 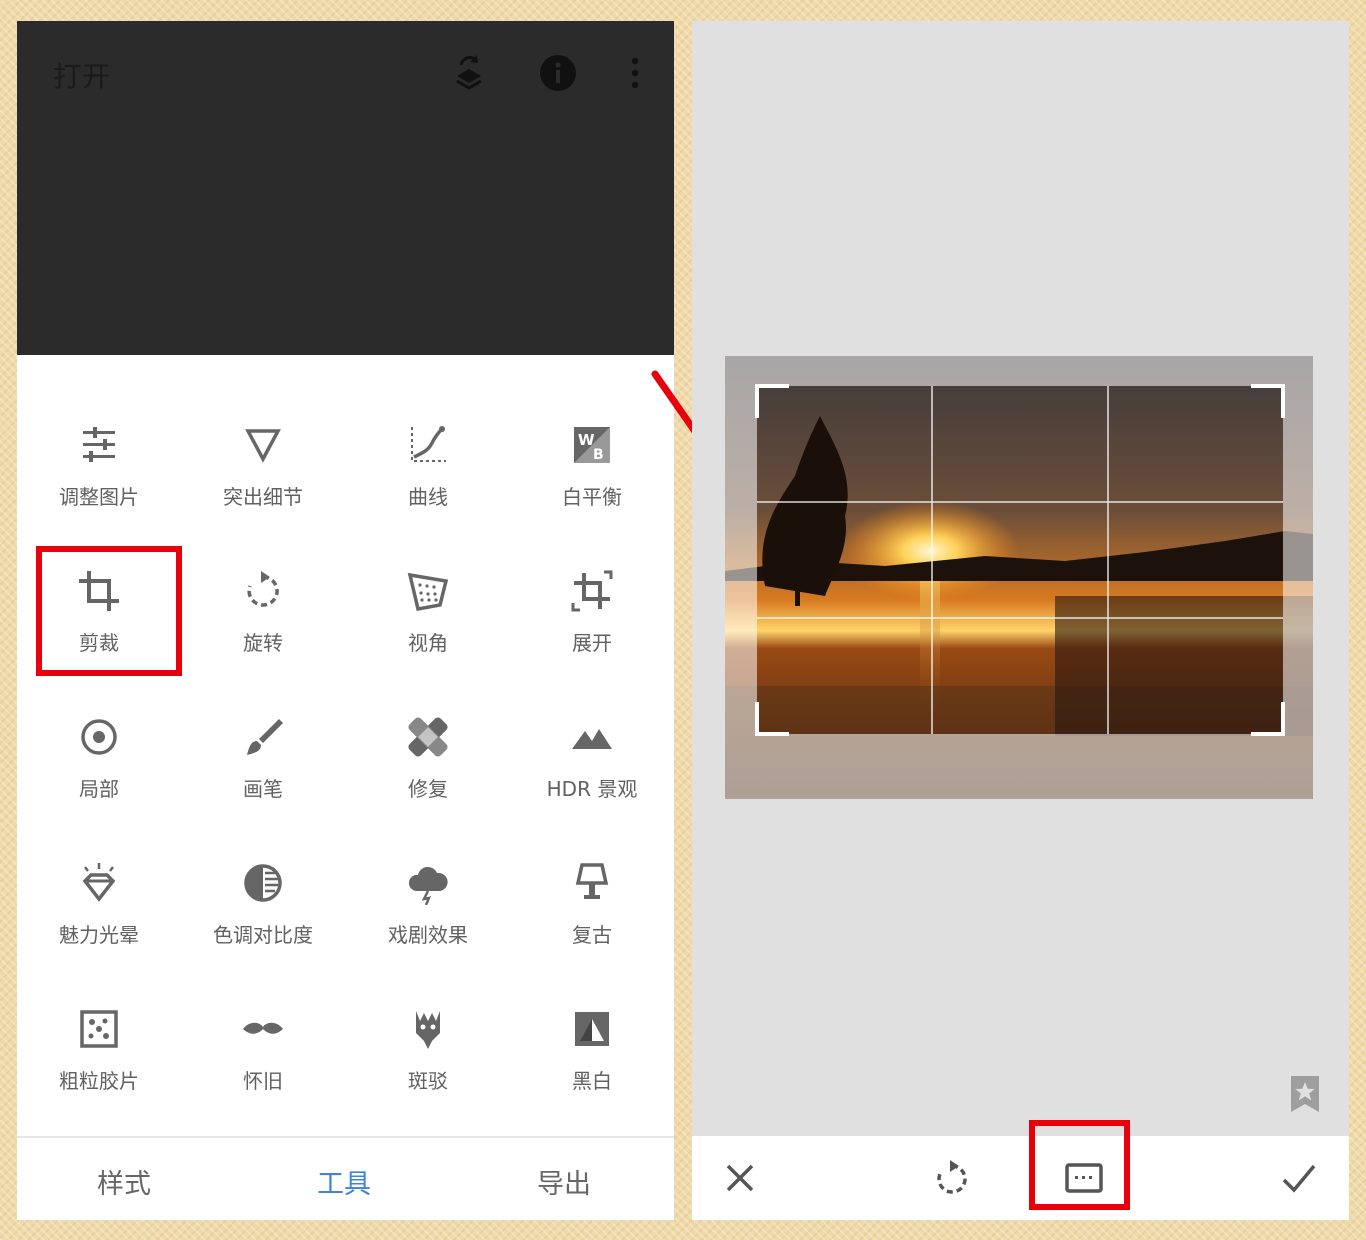 I want to click on tool-label: 视角, so click(x=428, y=643).